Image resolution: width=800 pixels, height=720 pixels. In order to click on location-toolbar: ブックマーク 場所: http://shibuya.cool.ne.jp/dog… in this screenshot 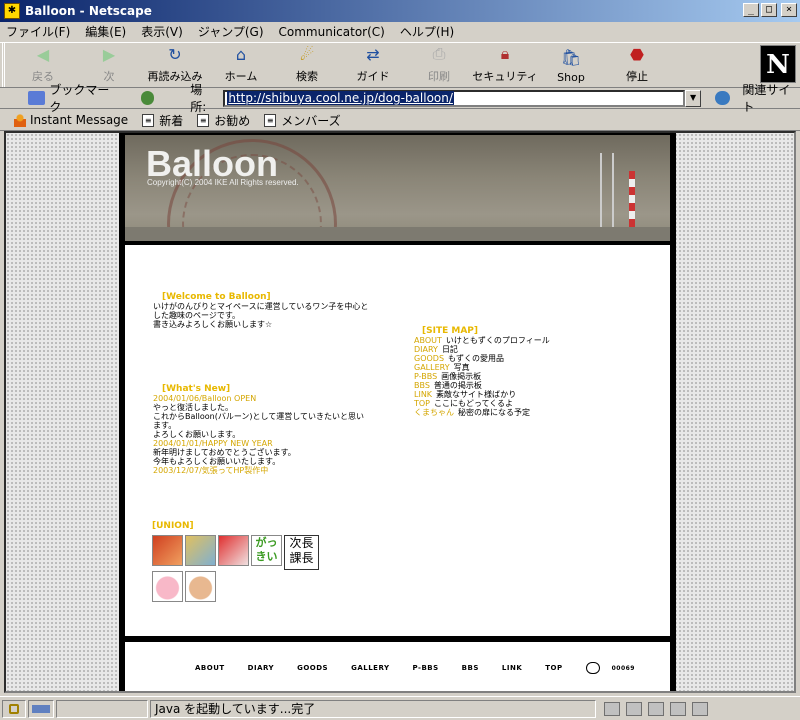, I will do `click(400, 98)`.